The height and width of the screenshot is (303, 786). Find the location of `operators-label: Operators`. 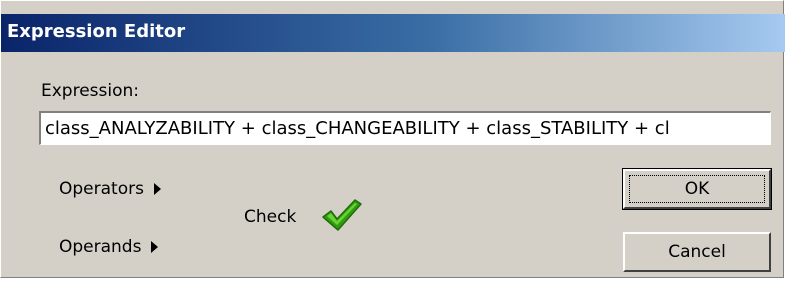

operators-label: Operators is located at coordinates (101, 189).